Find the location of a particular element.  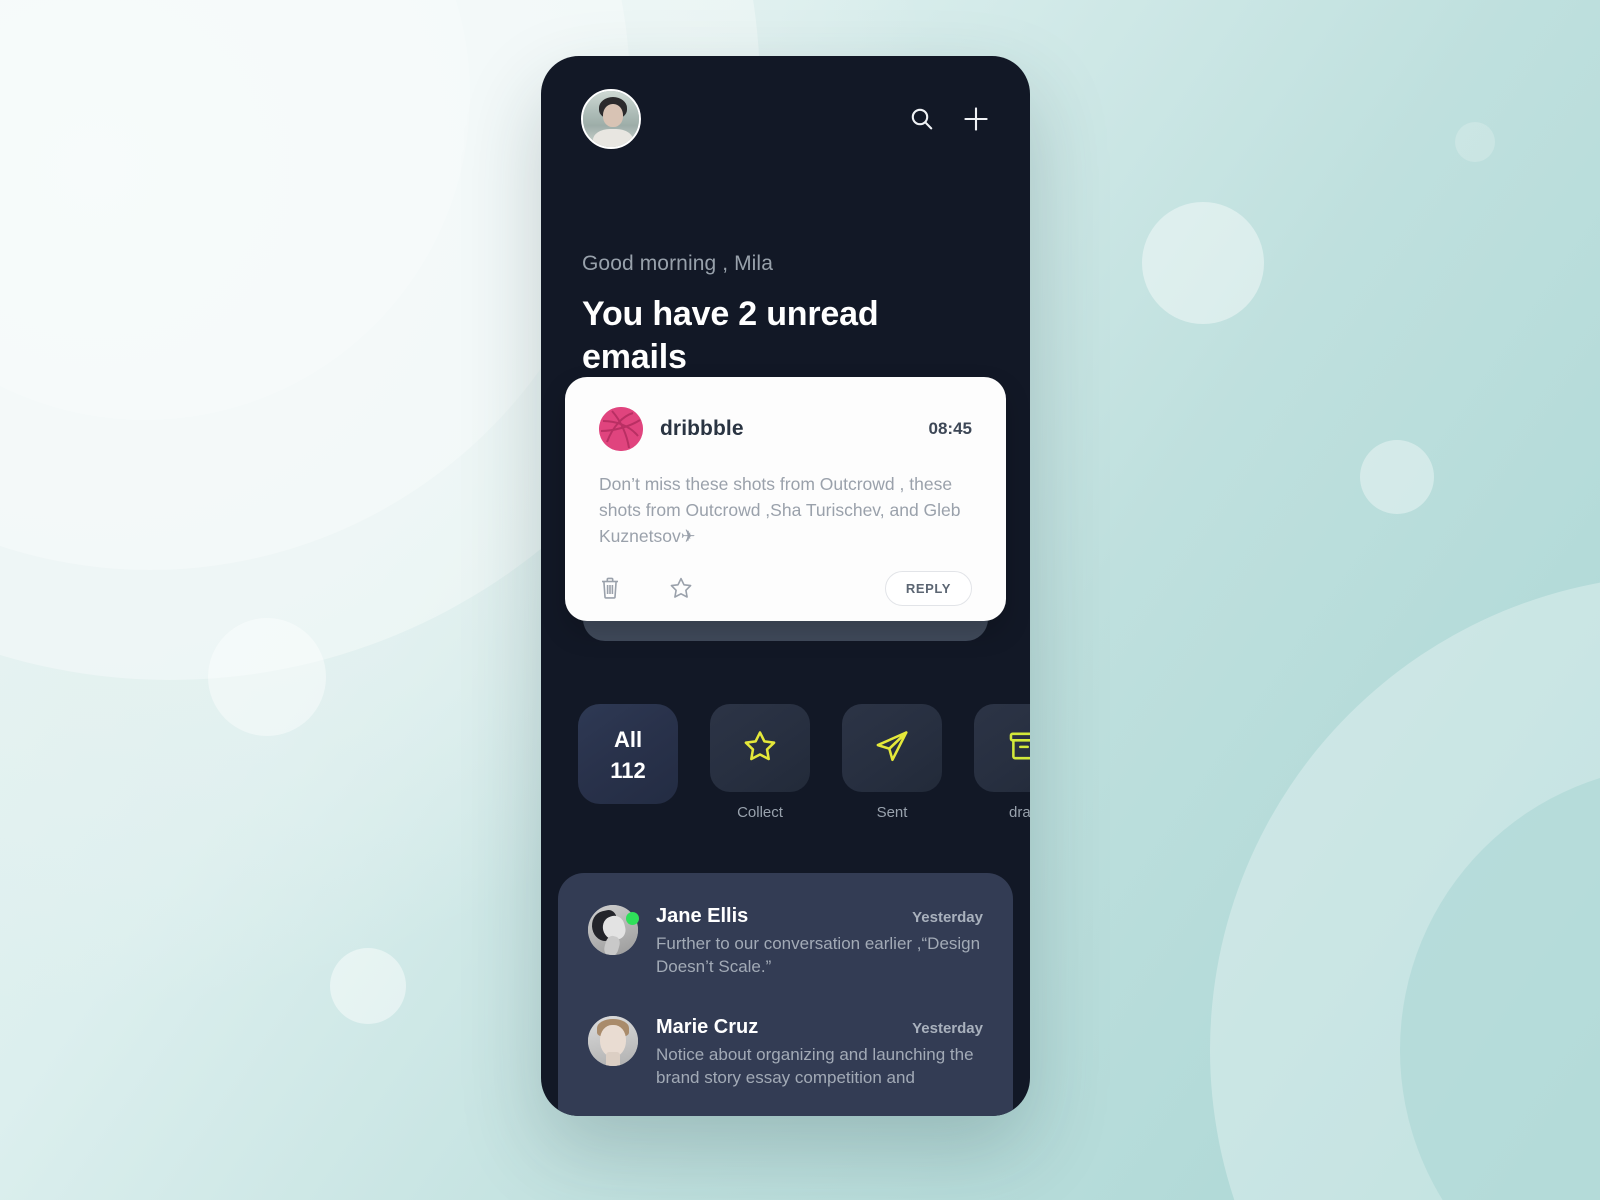

search-icon is located at coordinates (922, 119).